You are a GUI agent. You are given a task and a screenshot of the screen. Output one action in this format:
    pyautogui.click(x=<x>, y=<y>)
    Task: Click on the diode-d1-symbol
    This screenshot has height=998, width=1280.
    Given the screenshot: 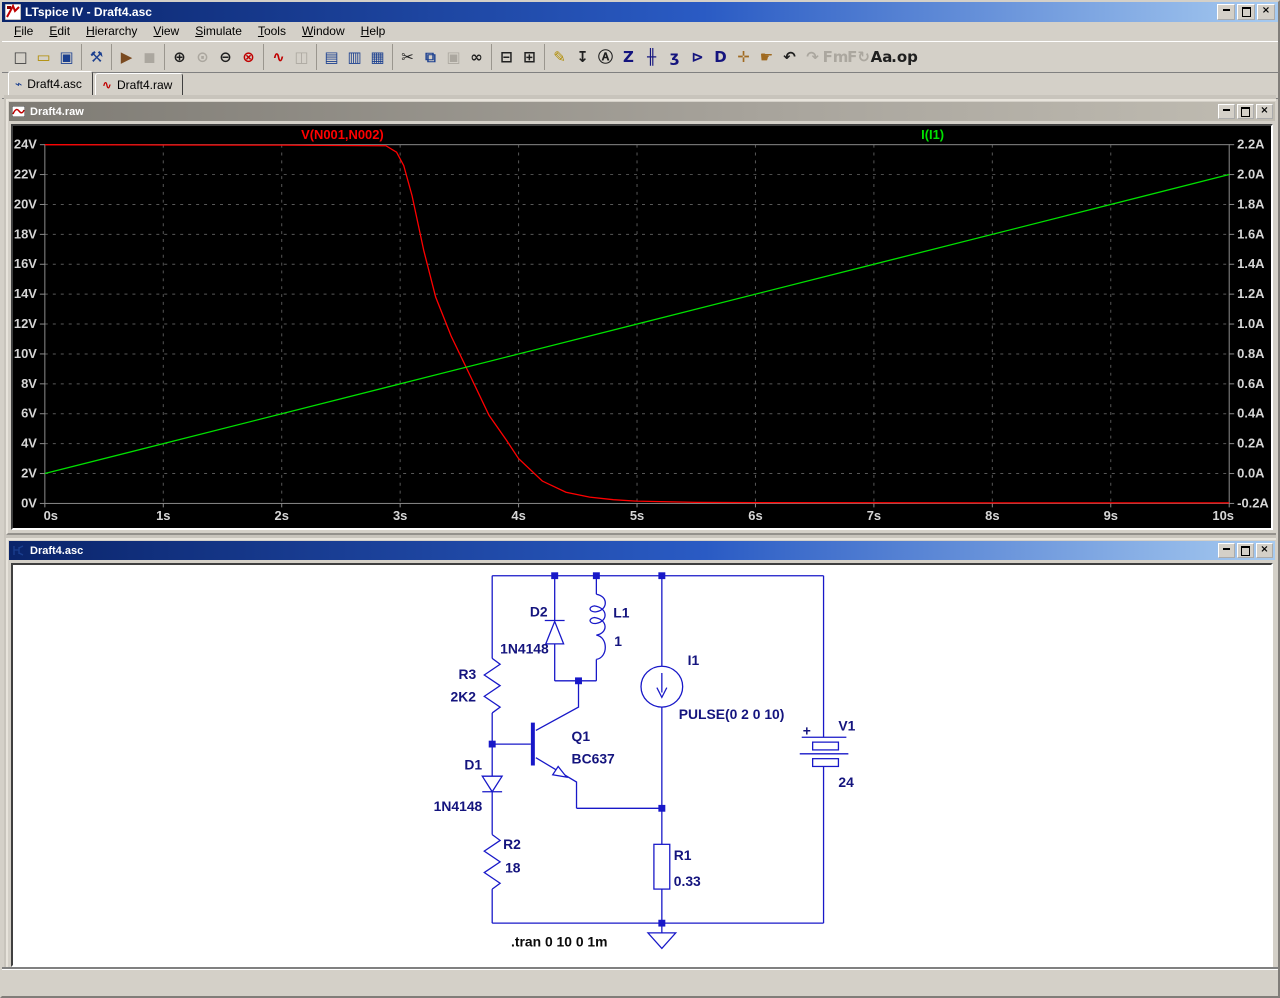 What is the action you would take?
    pyautogui.click(x=492, y=784)
    